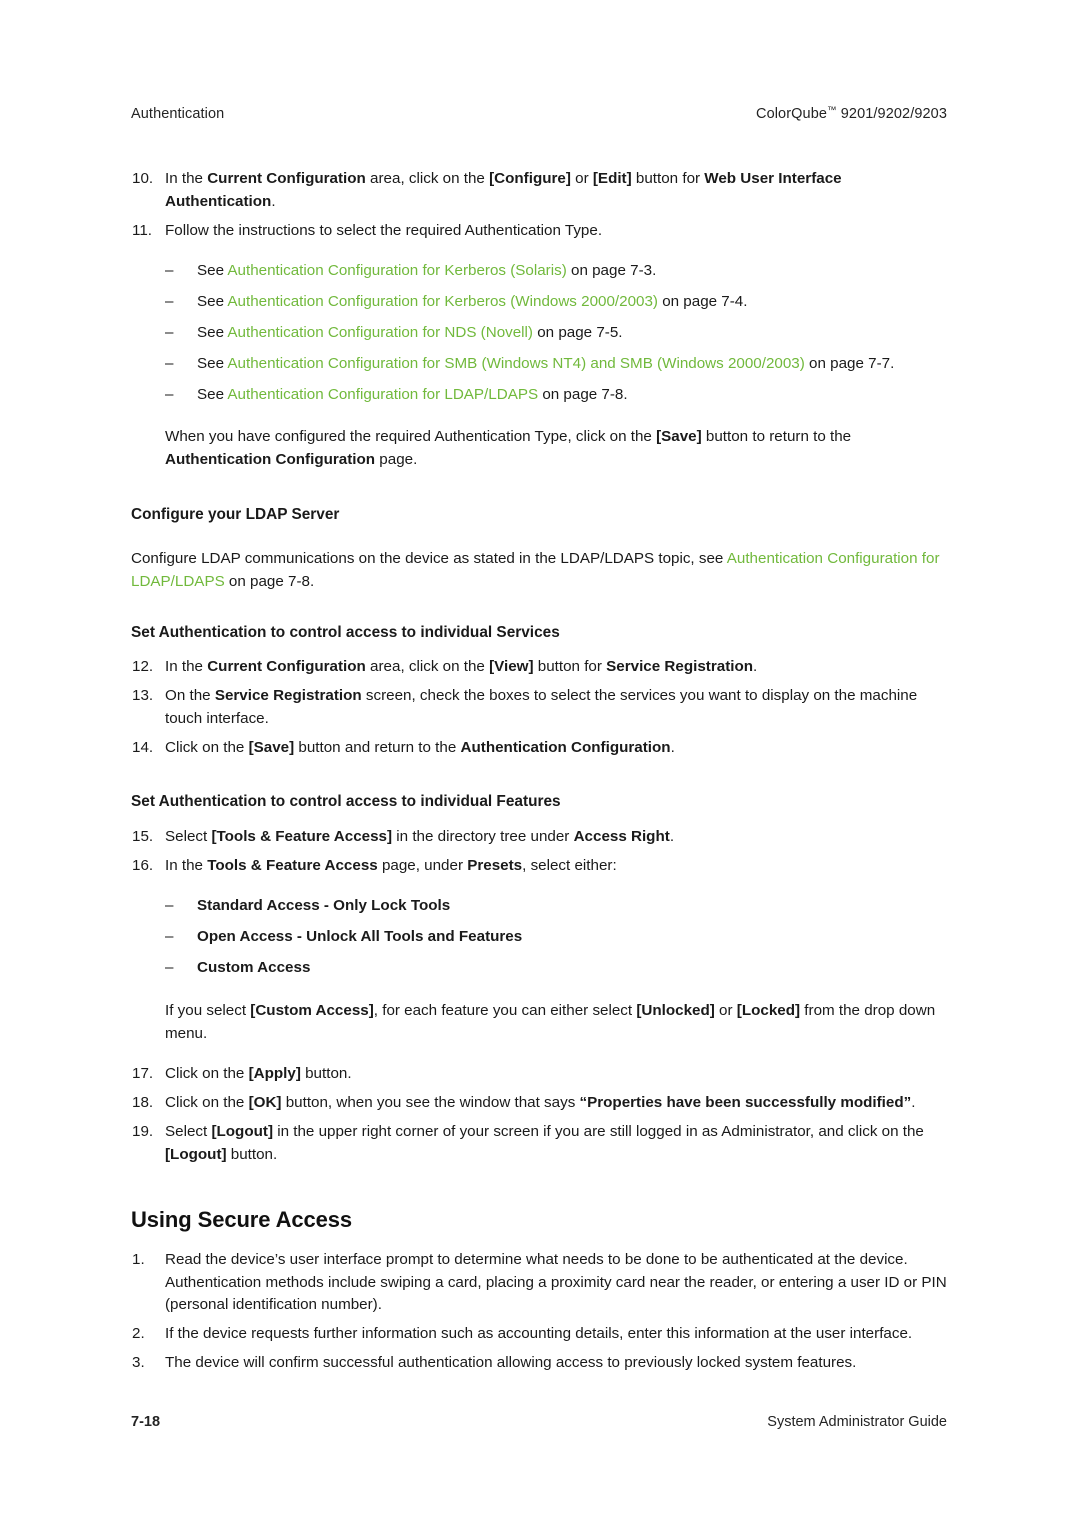 The width and height of the screenshot is (1080, 1527). What do you see at coordinates (511, 667) in the screenshot?
I see `emphasis-text: [View]` at bounding box center [511, 667].